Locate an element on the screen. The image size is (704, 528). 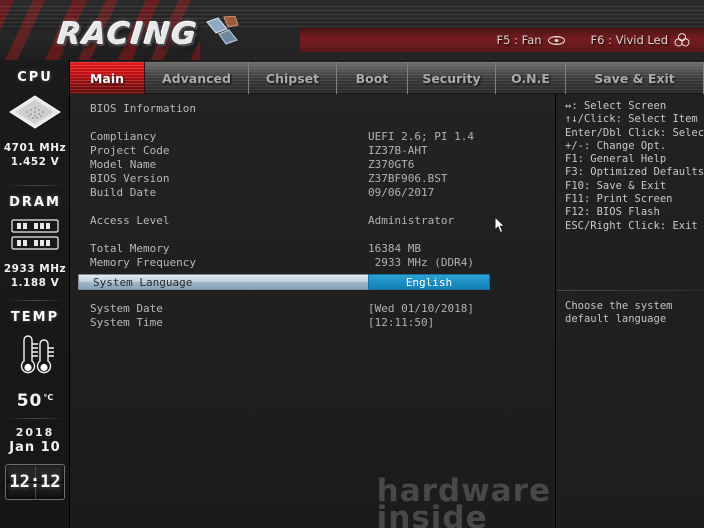
build-date-value: 09/06/2017 is located at coordinates (401, 192).